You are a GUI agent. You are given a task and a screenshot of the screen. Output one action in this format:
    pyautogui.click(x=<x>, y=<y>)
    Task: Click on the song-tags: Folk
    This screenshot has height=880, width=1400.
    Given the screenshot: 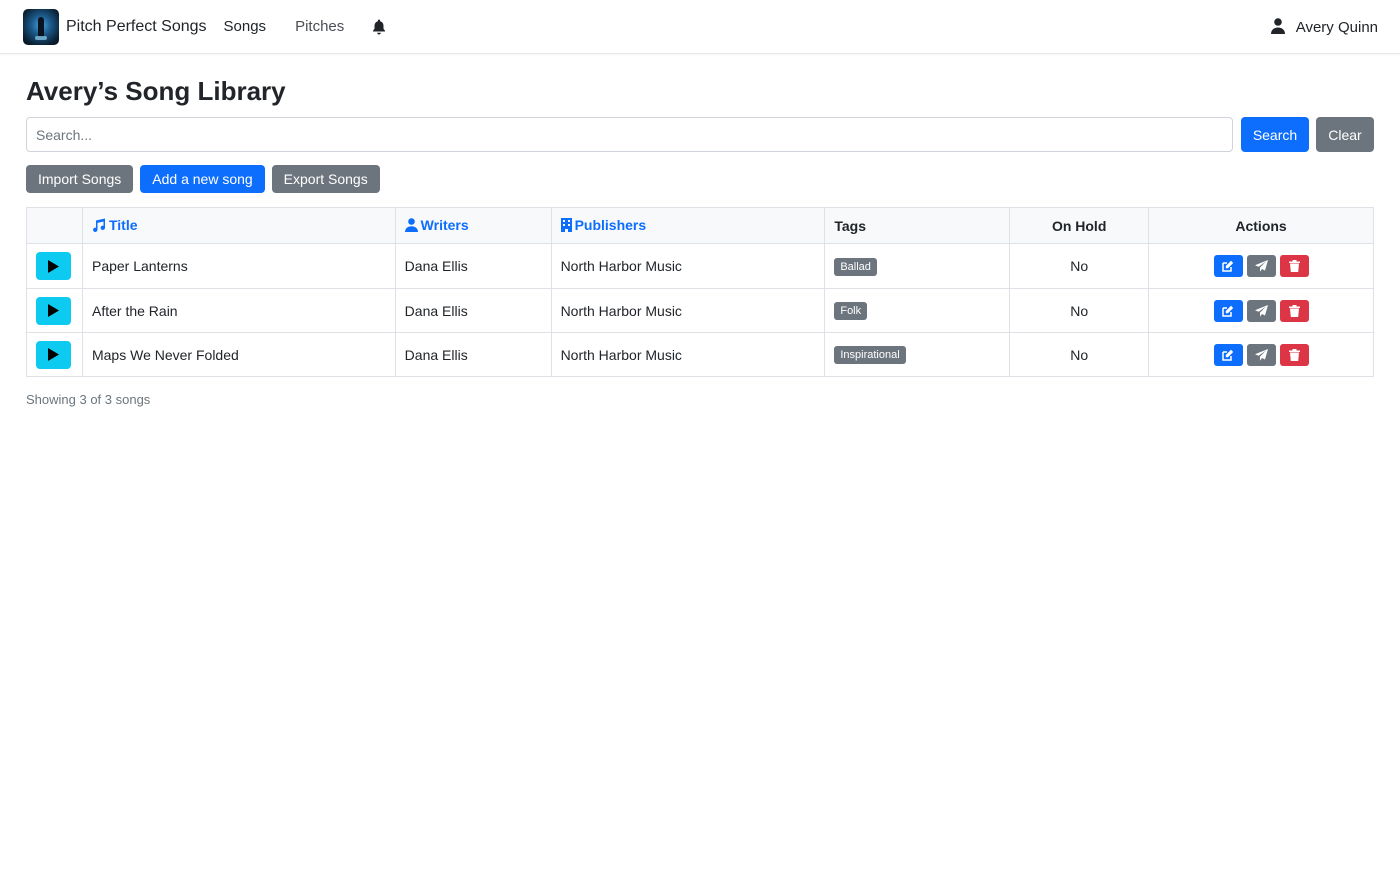 What is the action you would take?
    pyautogui.click(x=917, y=310)
    